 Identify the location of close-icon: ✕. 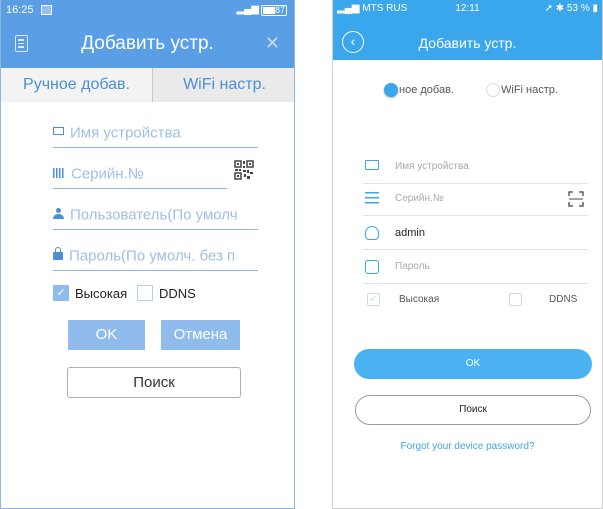
(272, 43).